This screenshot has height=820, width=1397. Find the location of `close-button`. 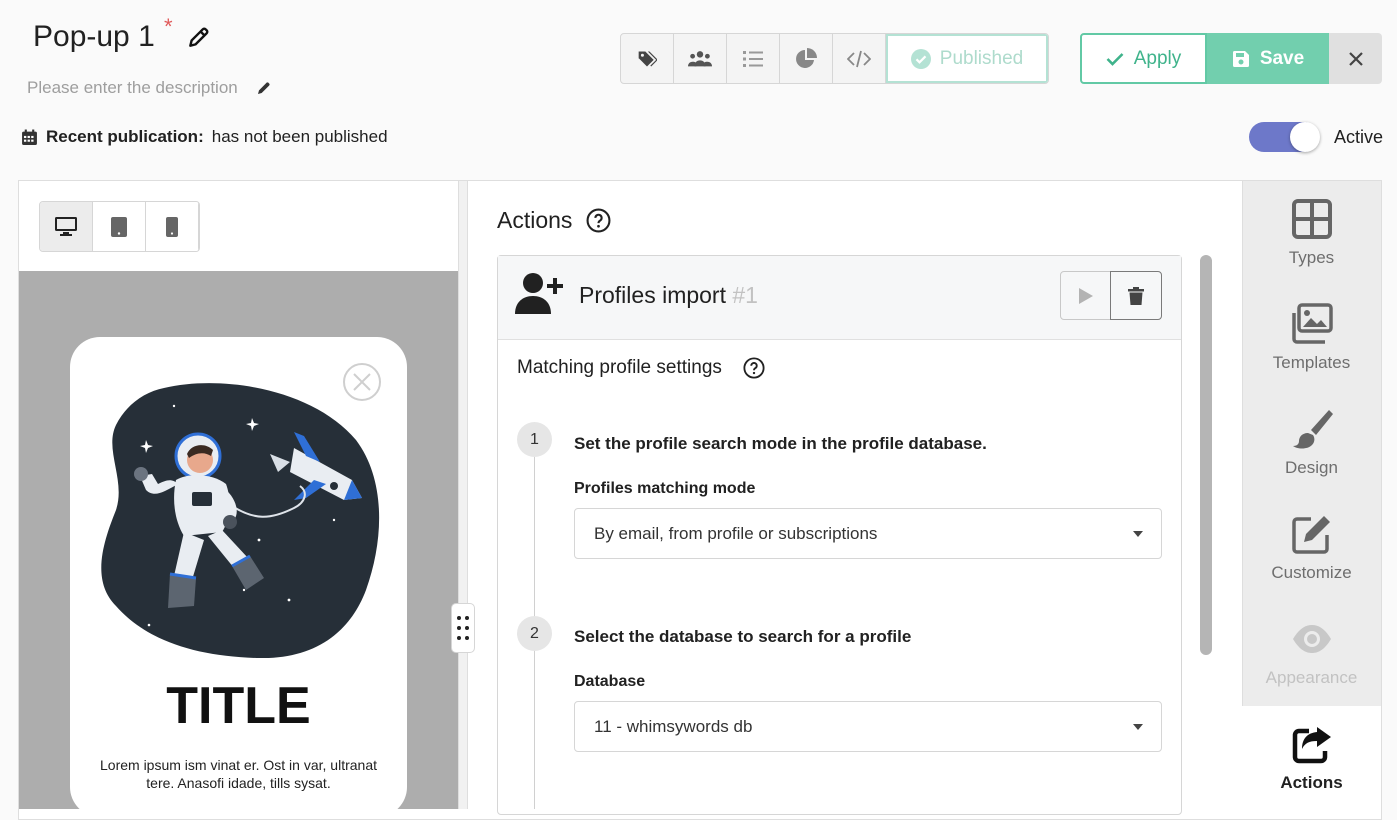

close-button is located at coordinates (1355, 58).